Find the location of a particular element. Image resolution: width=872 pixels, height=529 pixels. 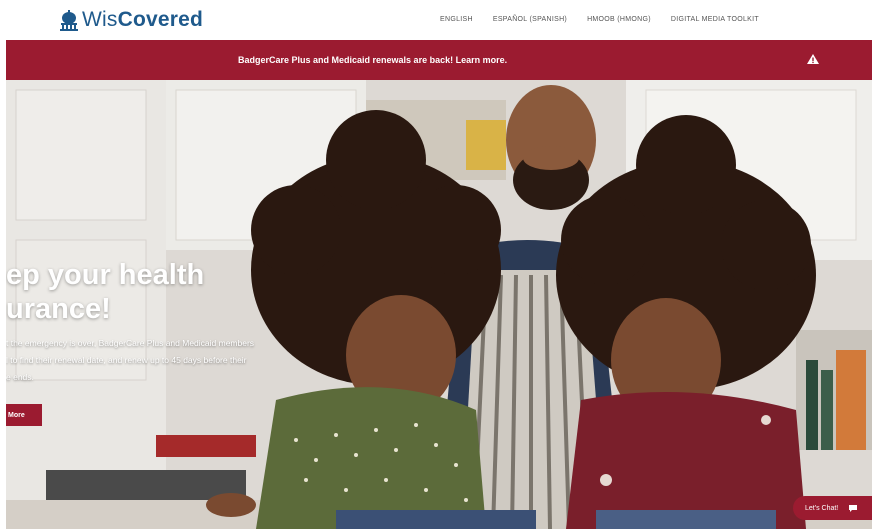

nav-digital-media-toolkit: Digital Media Toolkit is located at coordinates (715, 20).